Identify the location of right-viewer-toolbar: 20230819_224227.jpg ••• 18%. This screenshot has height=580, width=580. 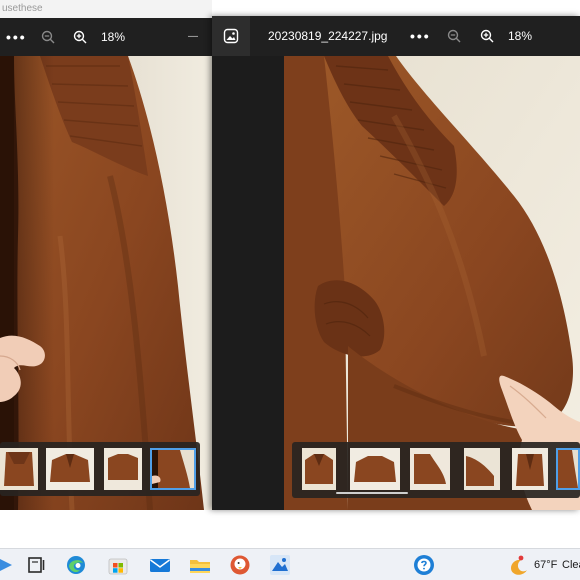
(396, 36).